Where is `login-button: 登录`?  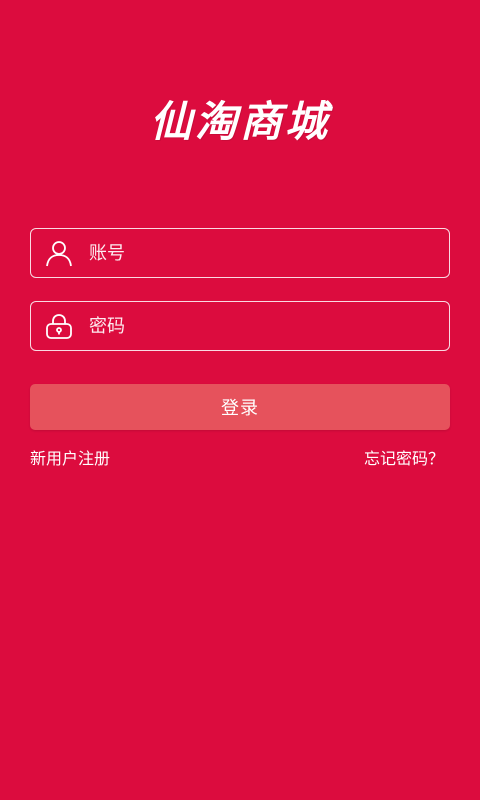
login-button: 登录 is located at coordinates (240, 407).